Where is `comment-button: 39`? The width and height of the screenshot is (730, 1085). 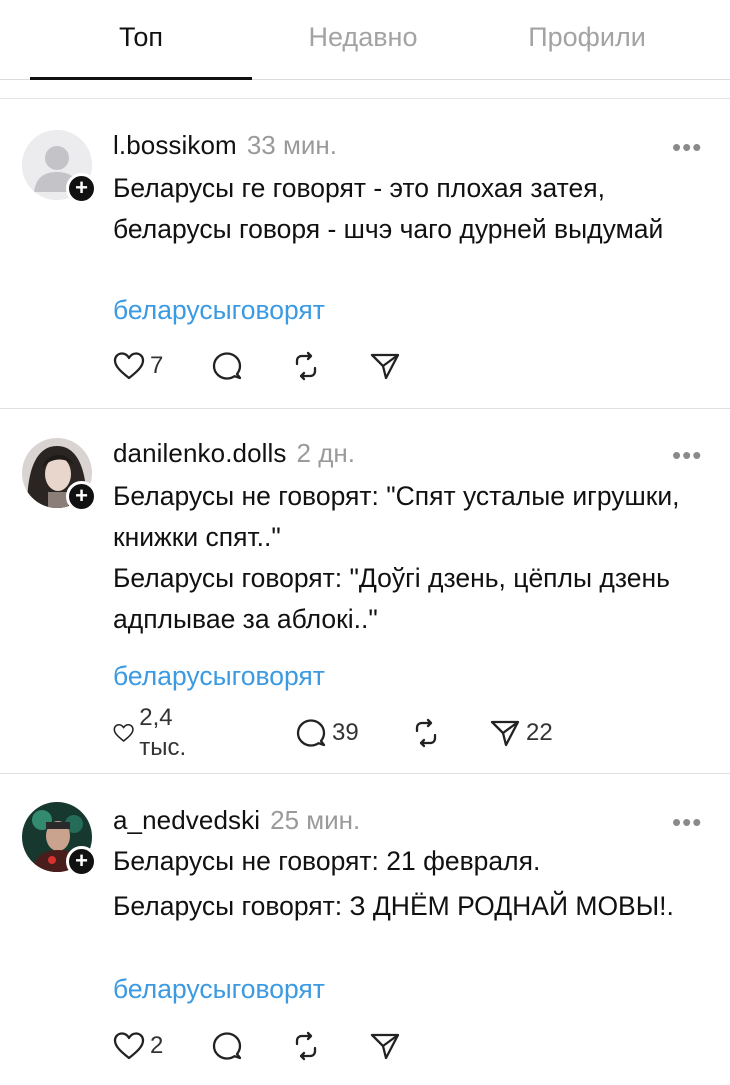 comment-button: 39 is located at coordinates (327, 733).